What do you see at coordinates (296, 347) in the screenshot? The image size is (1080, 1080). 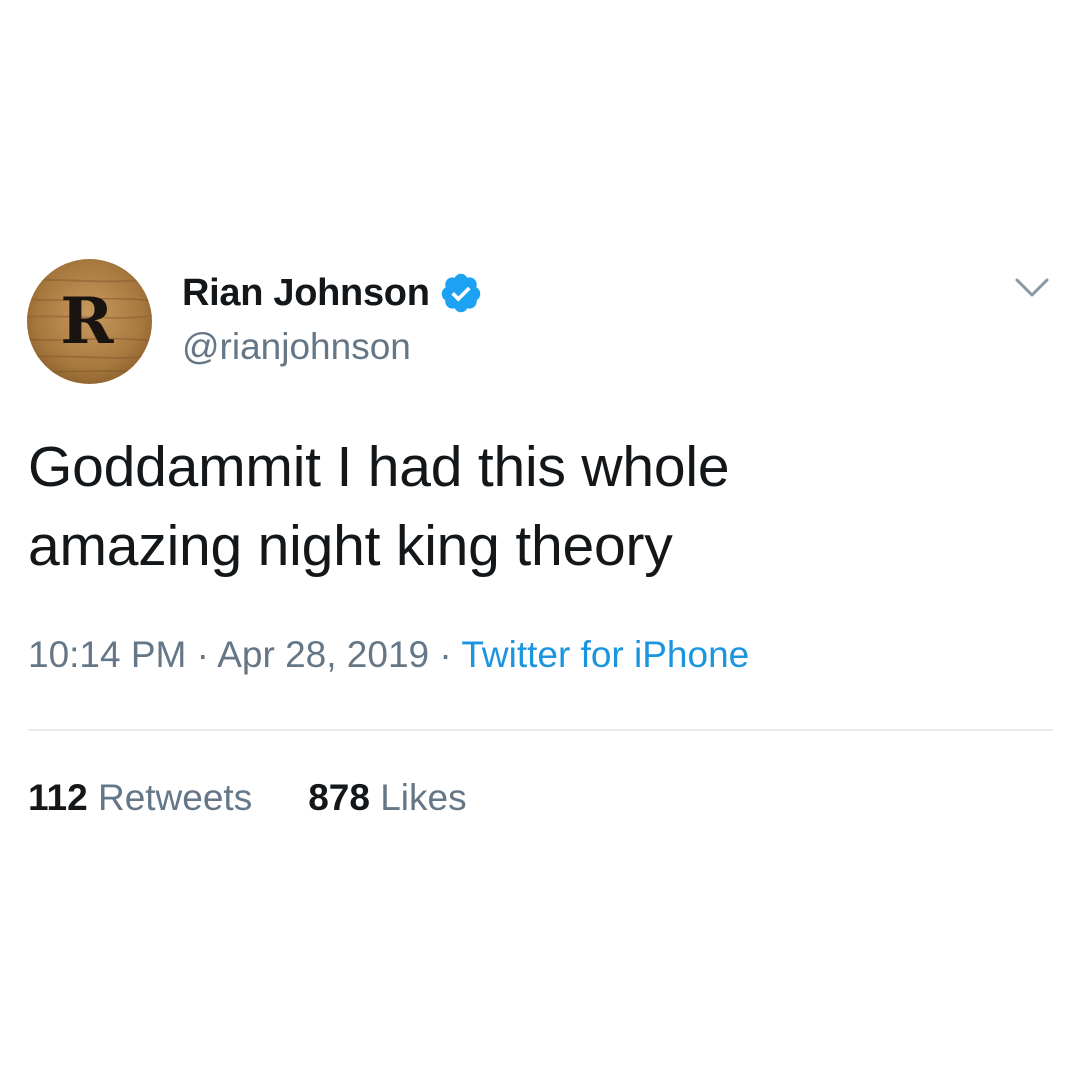 I see `author-handle: @rianjohnson` at bounding box center [296, 347].